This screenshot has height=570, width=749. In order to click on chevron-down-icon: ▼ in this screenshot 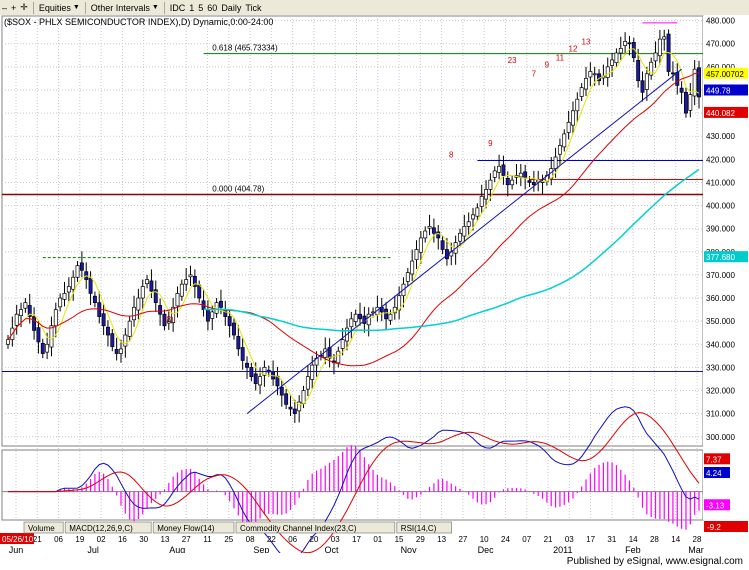, I will do `click(76, 7)`.